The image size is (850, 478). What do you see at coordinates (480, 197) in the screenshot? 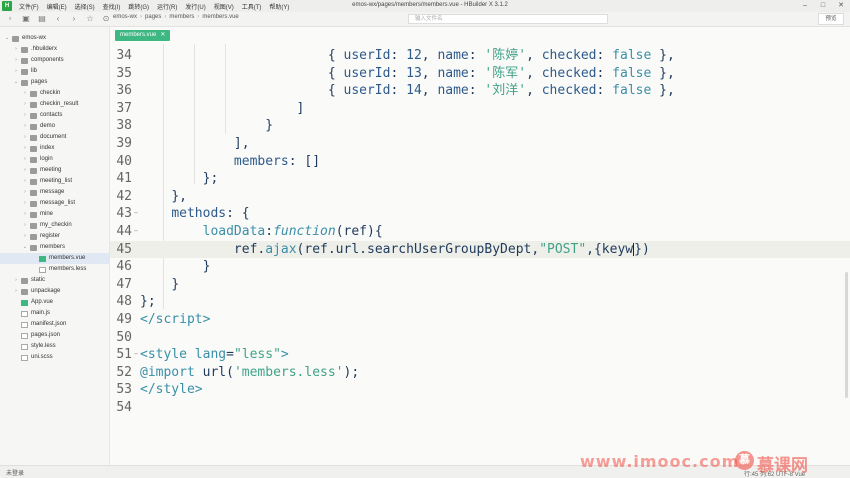
I see `code-line: 42 },` at bounding box center [480, 197].